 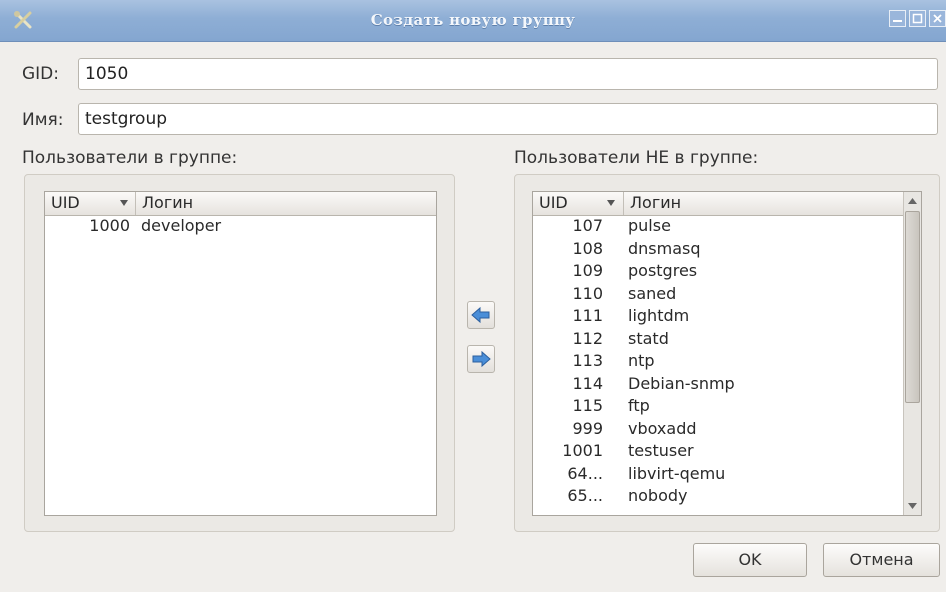 What do you see at coordinates (641, 360) in the screenshot?
I see `login-cell: ntp` at bounding box center [641, 360].